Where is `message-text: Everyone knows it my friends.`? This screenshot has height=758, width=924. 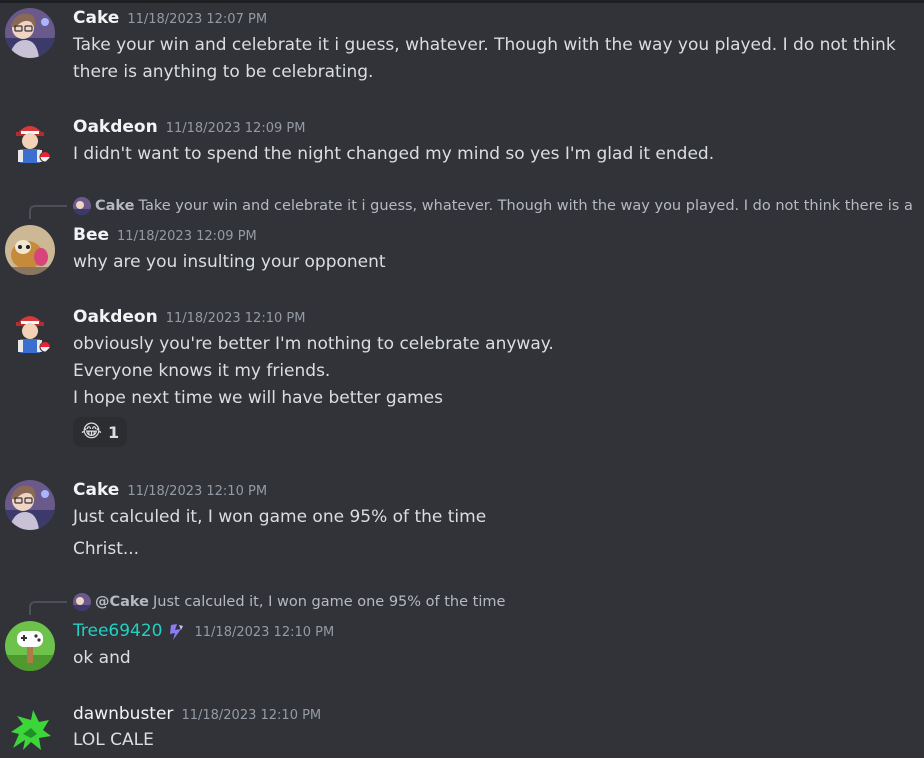
message-text: Everyone knows it my friends. is located at coordinates (202, 371).